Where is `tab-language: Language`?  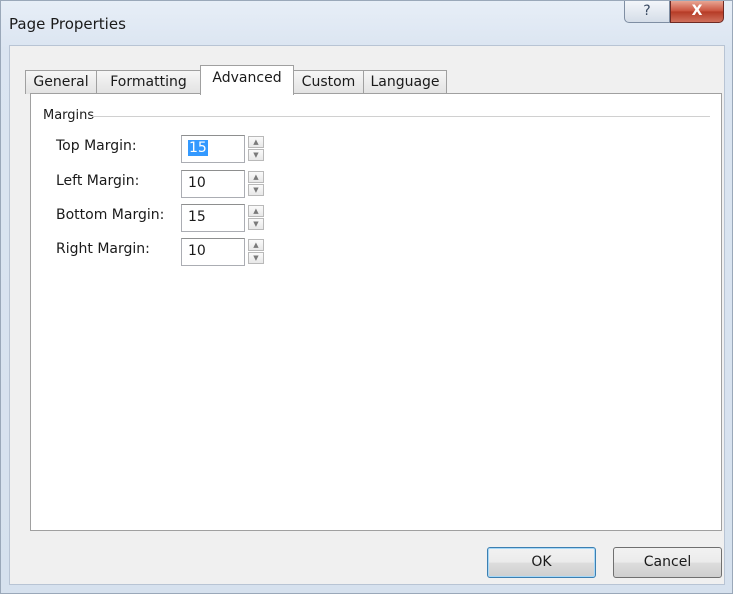
tab-language: Language is located at coordinates (405, 82).